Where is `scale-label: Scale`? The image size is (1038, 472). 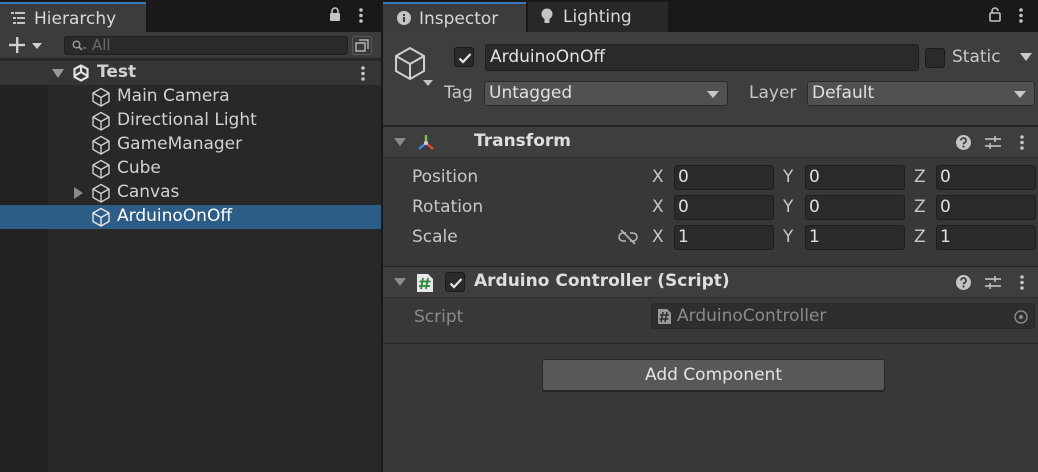 scale-label: Scale is located at coordinates (435, 237).